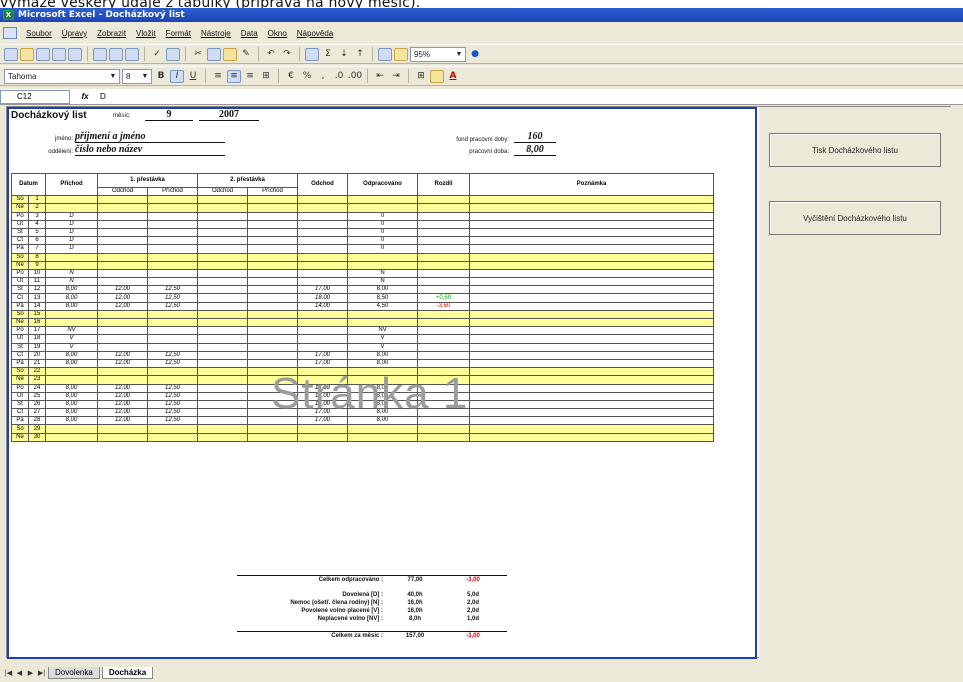 Image resolution: width=963 pixels, height=682 pixels. Describe the element at coordinates (229, 115) in the screenshot. I see `rok-value: 2007` at that location.